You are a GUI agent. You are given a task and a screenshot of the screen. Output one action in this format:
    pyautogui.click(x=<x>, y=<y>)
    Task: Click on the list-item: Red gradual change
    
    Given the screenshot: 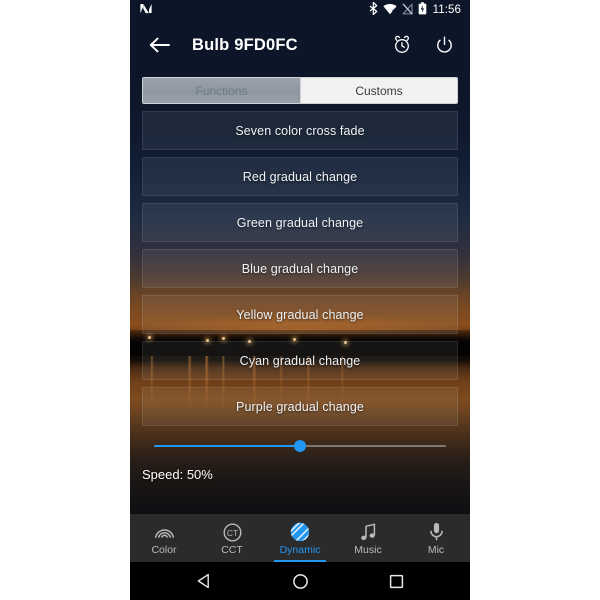 What is the action you would take?
    pyautogui.click(x=300, y=176)
    